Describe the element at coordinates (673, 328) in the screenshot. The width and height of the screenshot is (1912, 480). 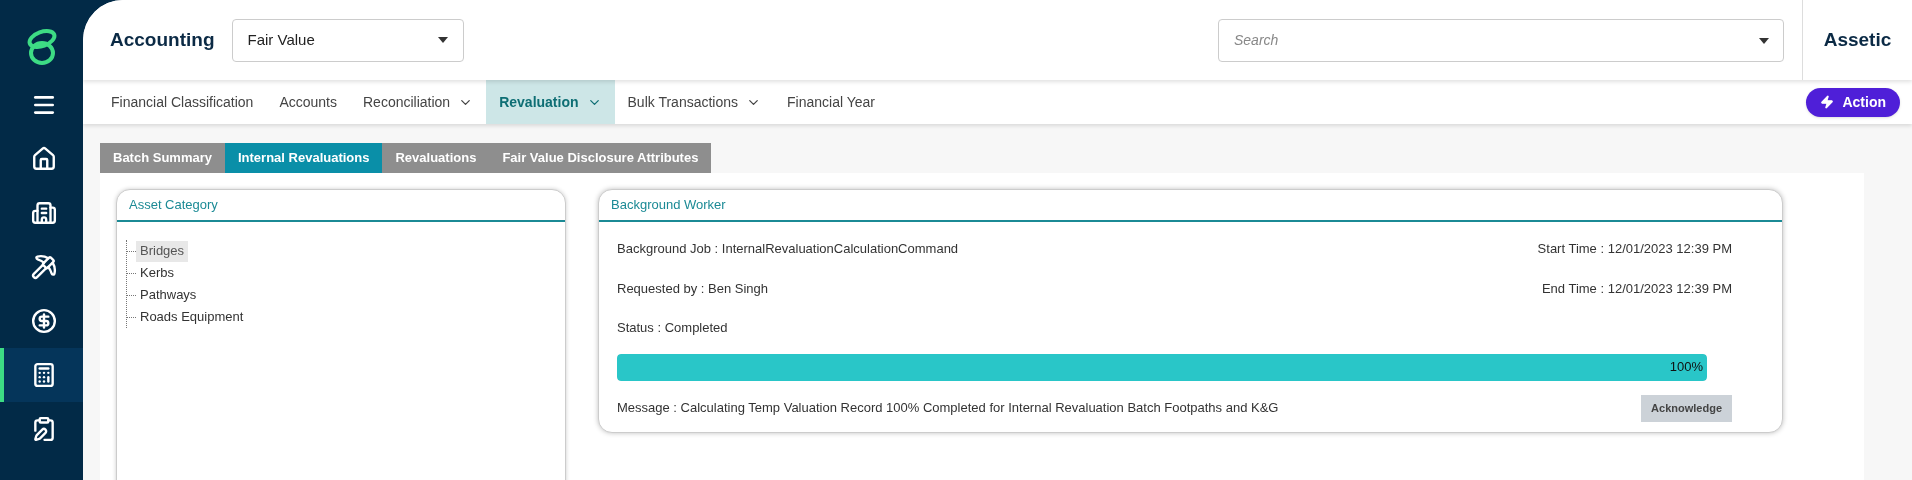
I see `status-text: Status : Completed` at that location.